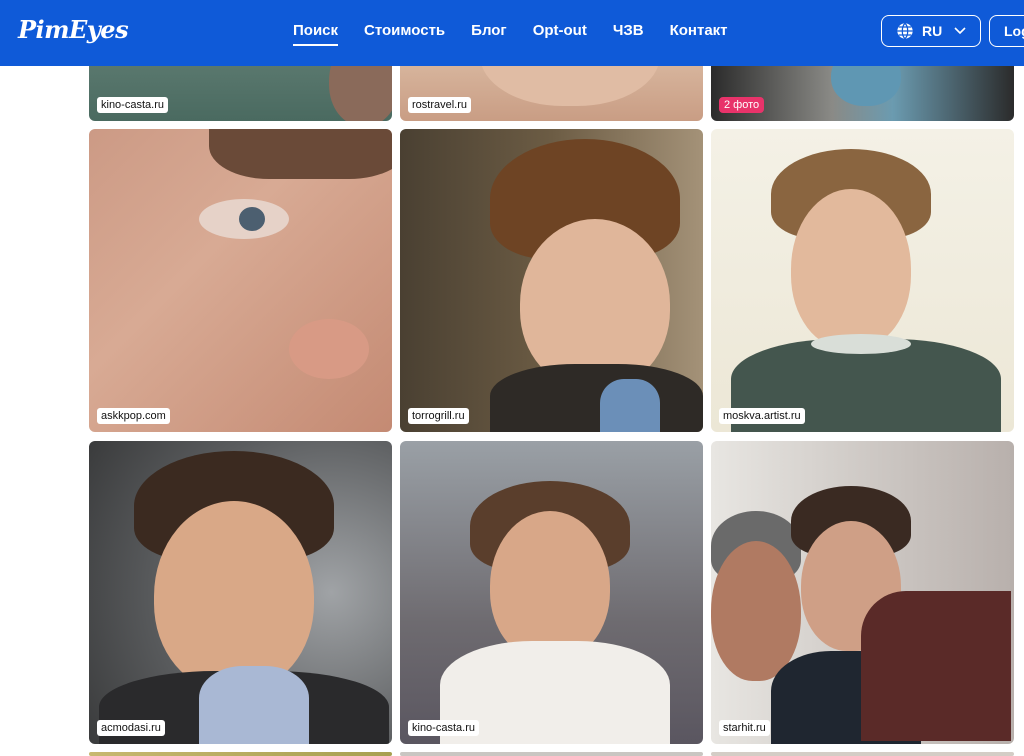  I want to click on result-card: torrogrill.ru, so click(551, 280).